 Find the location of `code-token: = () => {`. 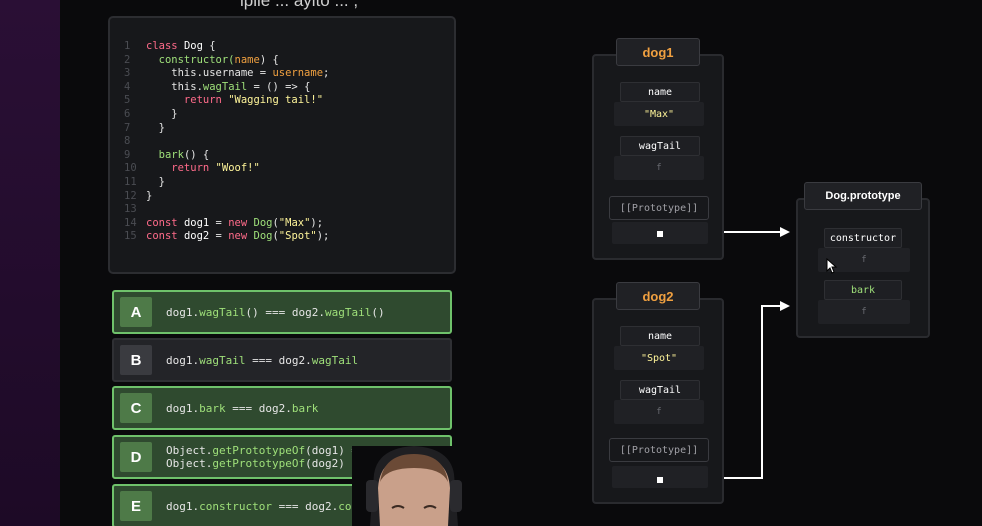

code-token: = () => { is located at coordinates (279, 86).